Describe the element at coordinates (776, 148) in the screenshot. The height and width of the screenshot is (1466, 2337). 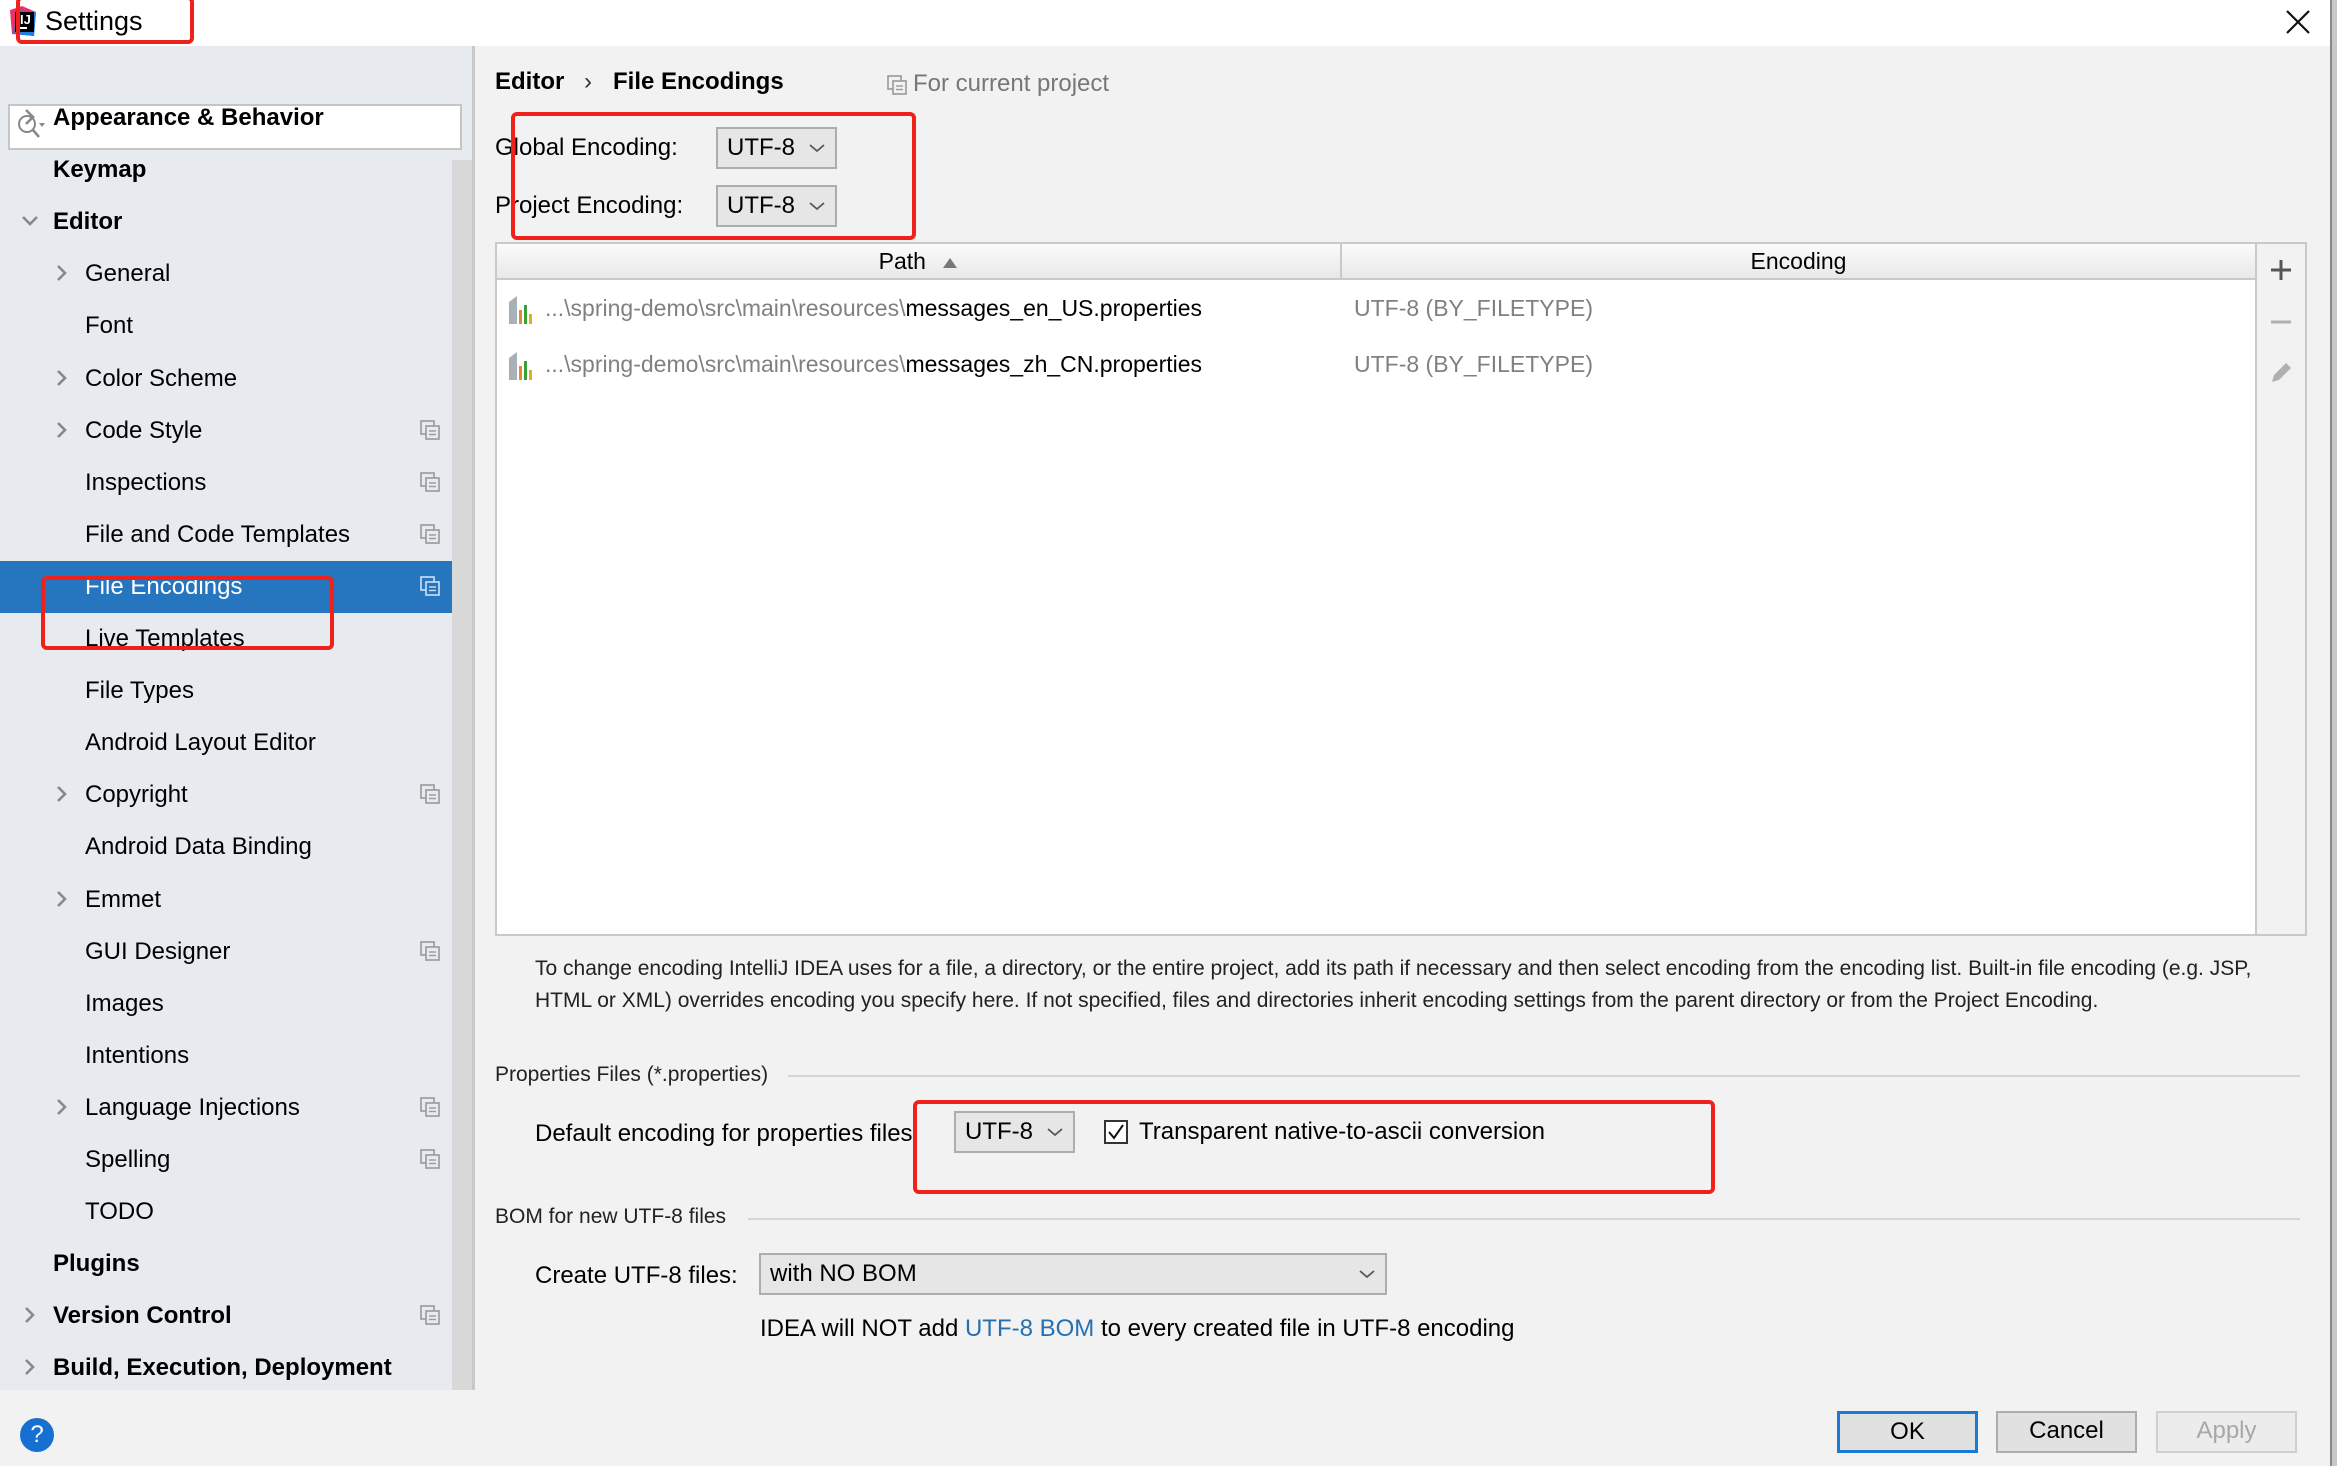
I see `global-encoding-select: UTF-8` at that location.